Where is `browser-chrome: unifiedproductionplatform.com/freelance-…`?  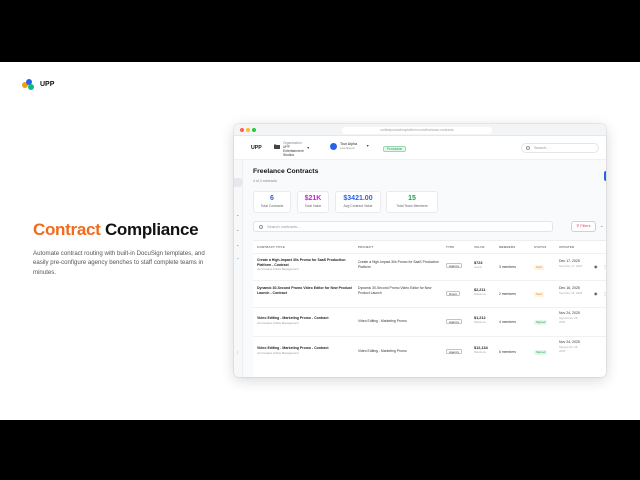 browser-chrome: unifiedproductionplatform.com/freelance-… is located at coordinates (420, 130).